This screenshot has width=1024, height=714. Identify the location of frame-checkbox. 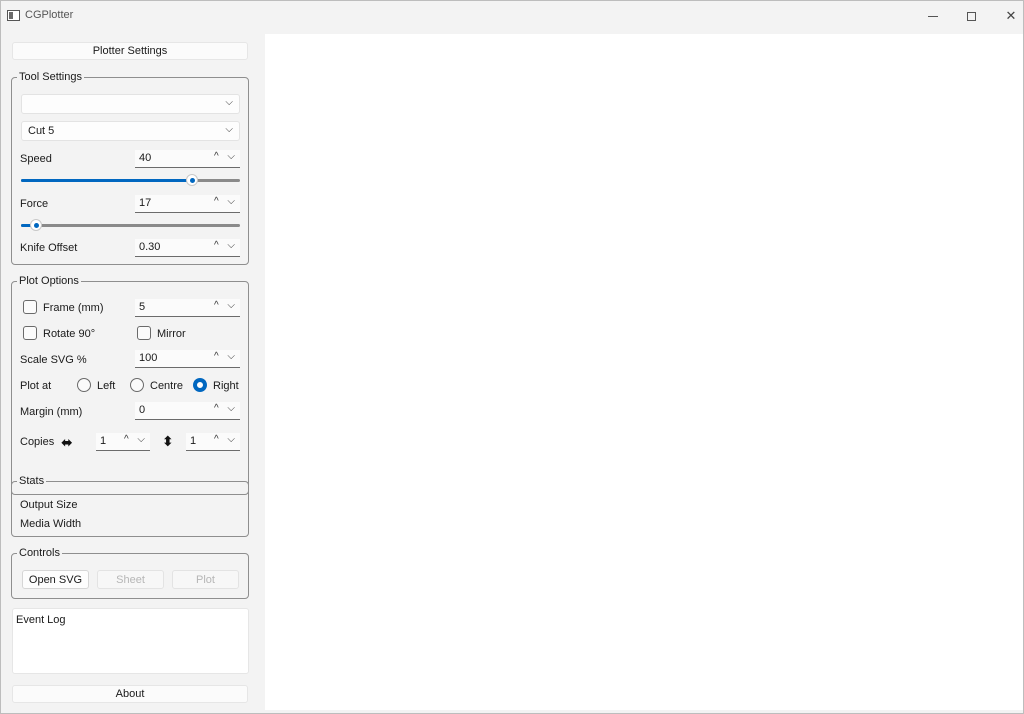
(30, 307).